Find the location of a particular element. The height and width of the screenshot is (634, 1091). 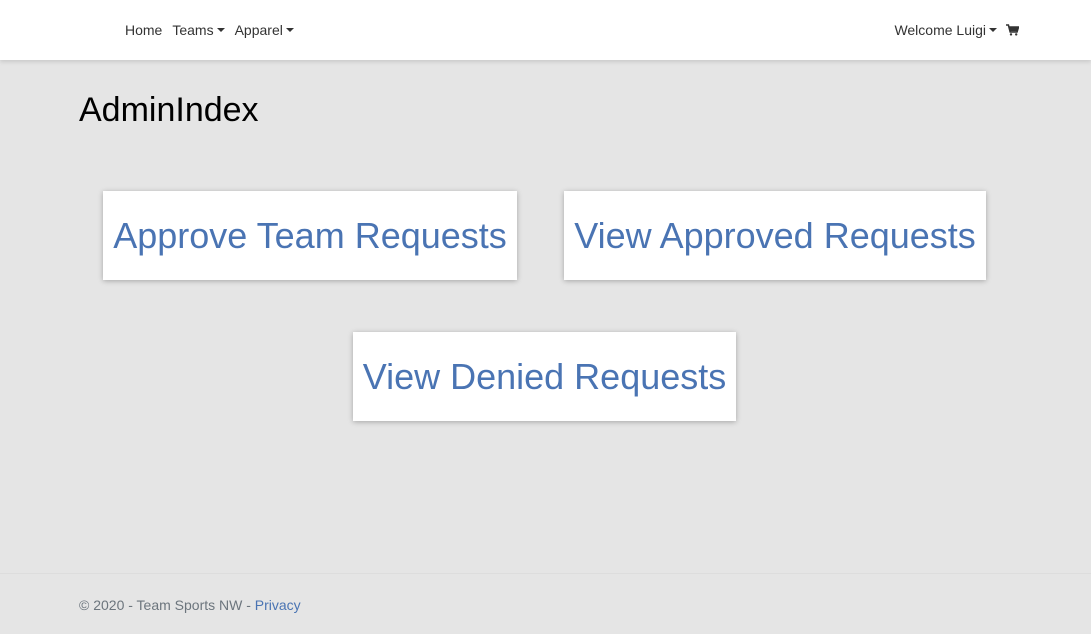

shopping-cart-icon is located at coordinates (1012, 30).